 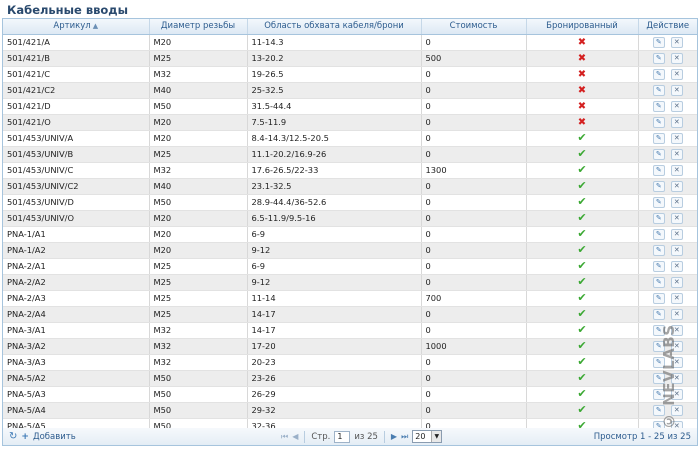 I want to click on cell-range: 17.6-26.5/22-33, so click(x=334, y=170).